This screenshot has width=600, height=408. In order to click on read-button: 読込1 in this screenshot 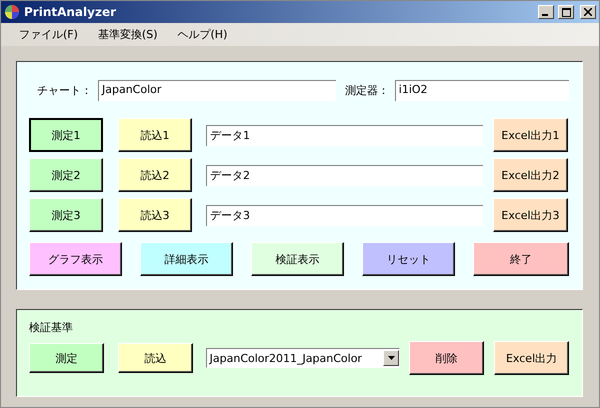, I will do `click(155, 135)`.